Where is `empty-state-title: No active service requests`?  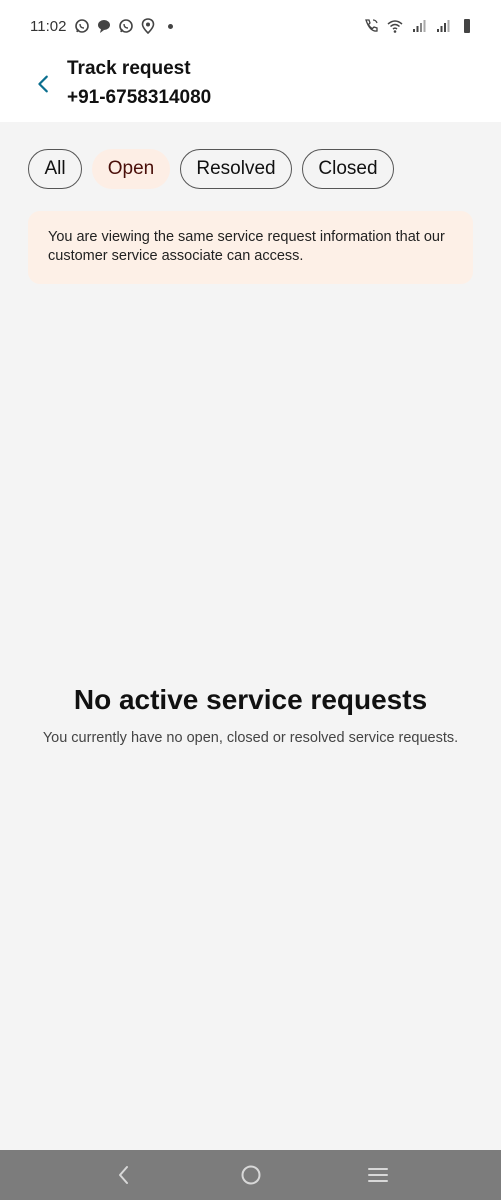 empty-state-title: No active service requests is located at coordinates (250, 699).